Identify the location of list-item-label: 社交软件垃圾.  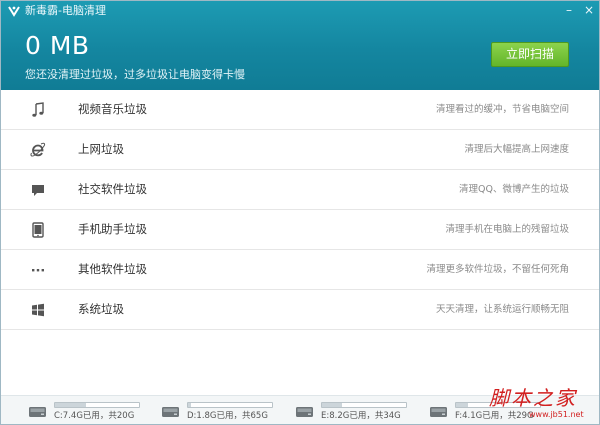
(112, 189).